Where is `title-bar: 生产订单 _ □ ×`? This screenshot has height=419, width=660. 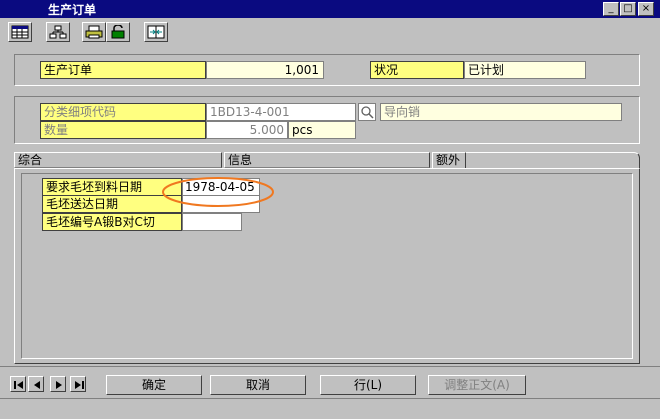 title-bar: 生产订单 _ □ × is located at coordinates (330, 9).